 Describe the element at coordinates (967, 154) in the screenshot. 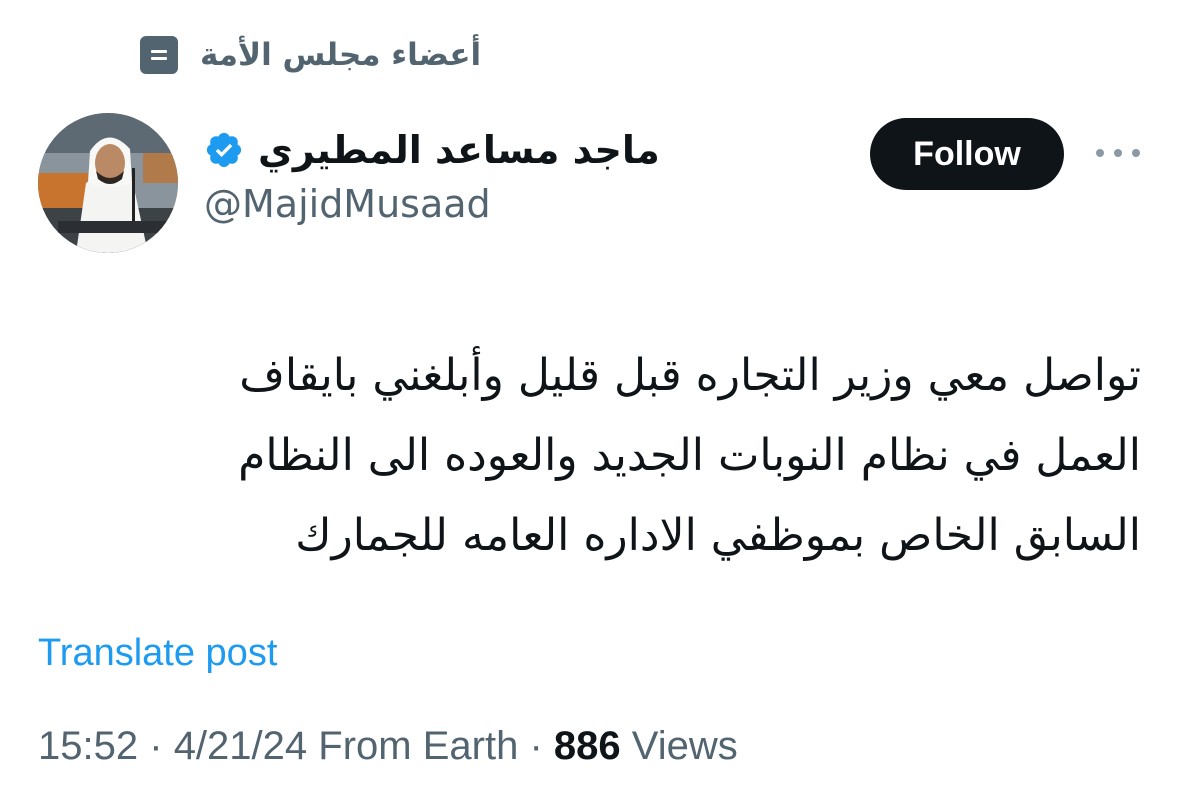

I see `follow-button: Follow` at that location.